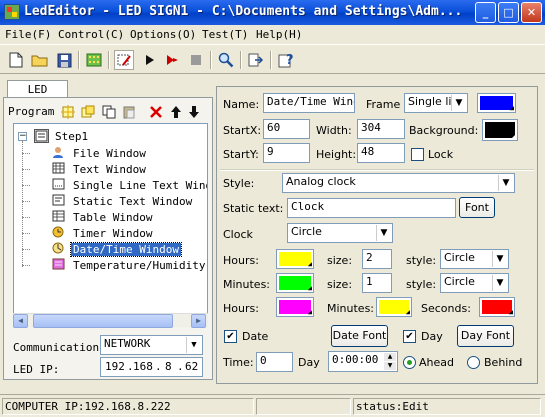 The image size is (545, 417). What do you see at coordinates (363, 361) in the screenshot?
I see `day-time-spinner: 0:00:00 ▲ ▼` at bounding box center [363, 361].